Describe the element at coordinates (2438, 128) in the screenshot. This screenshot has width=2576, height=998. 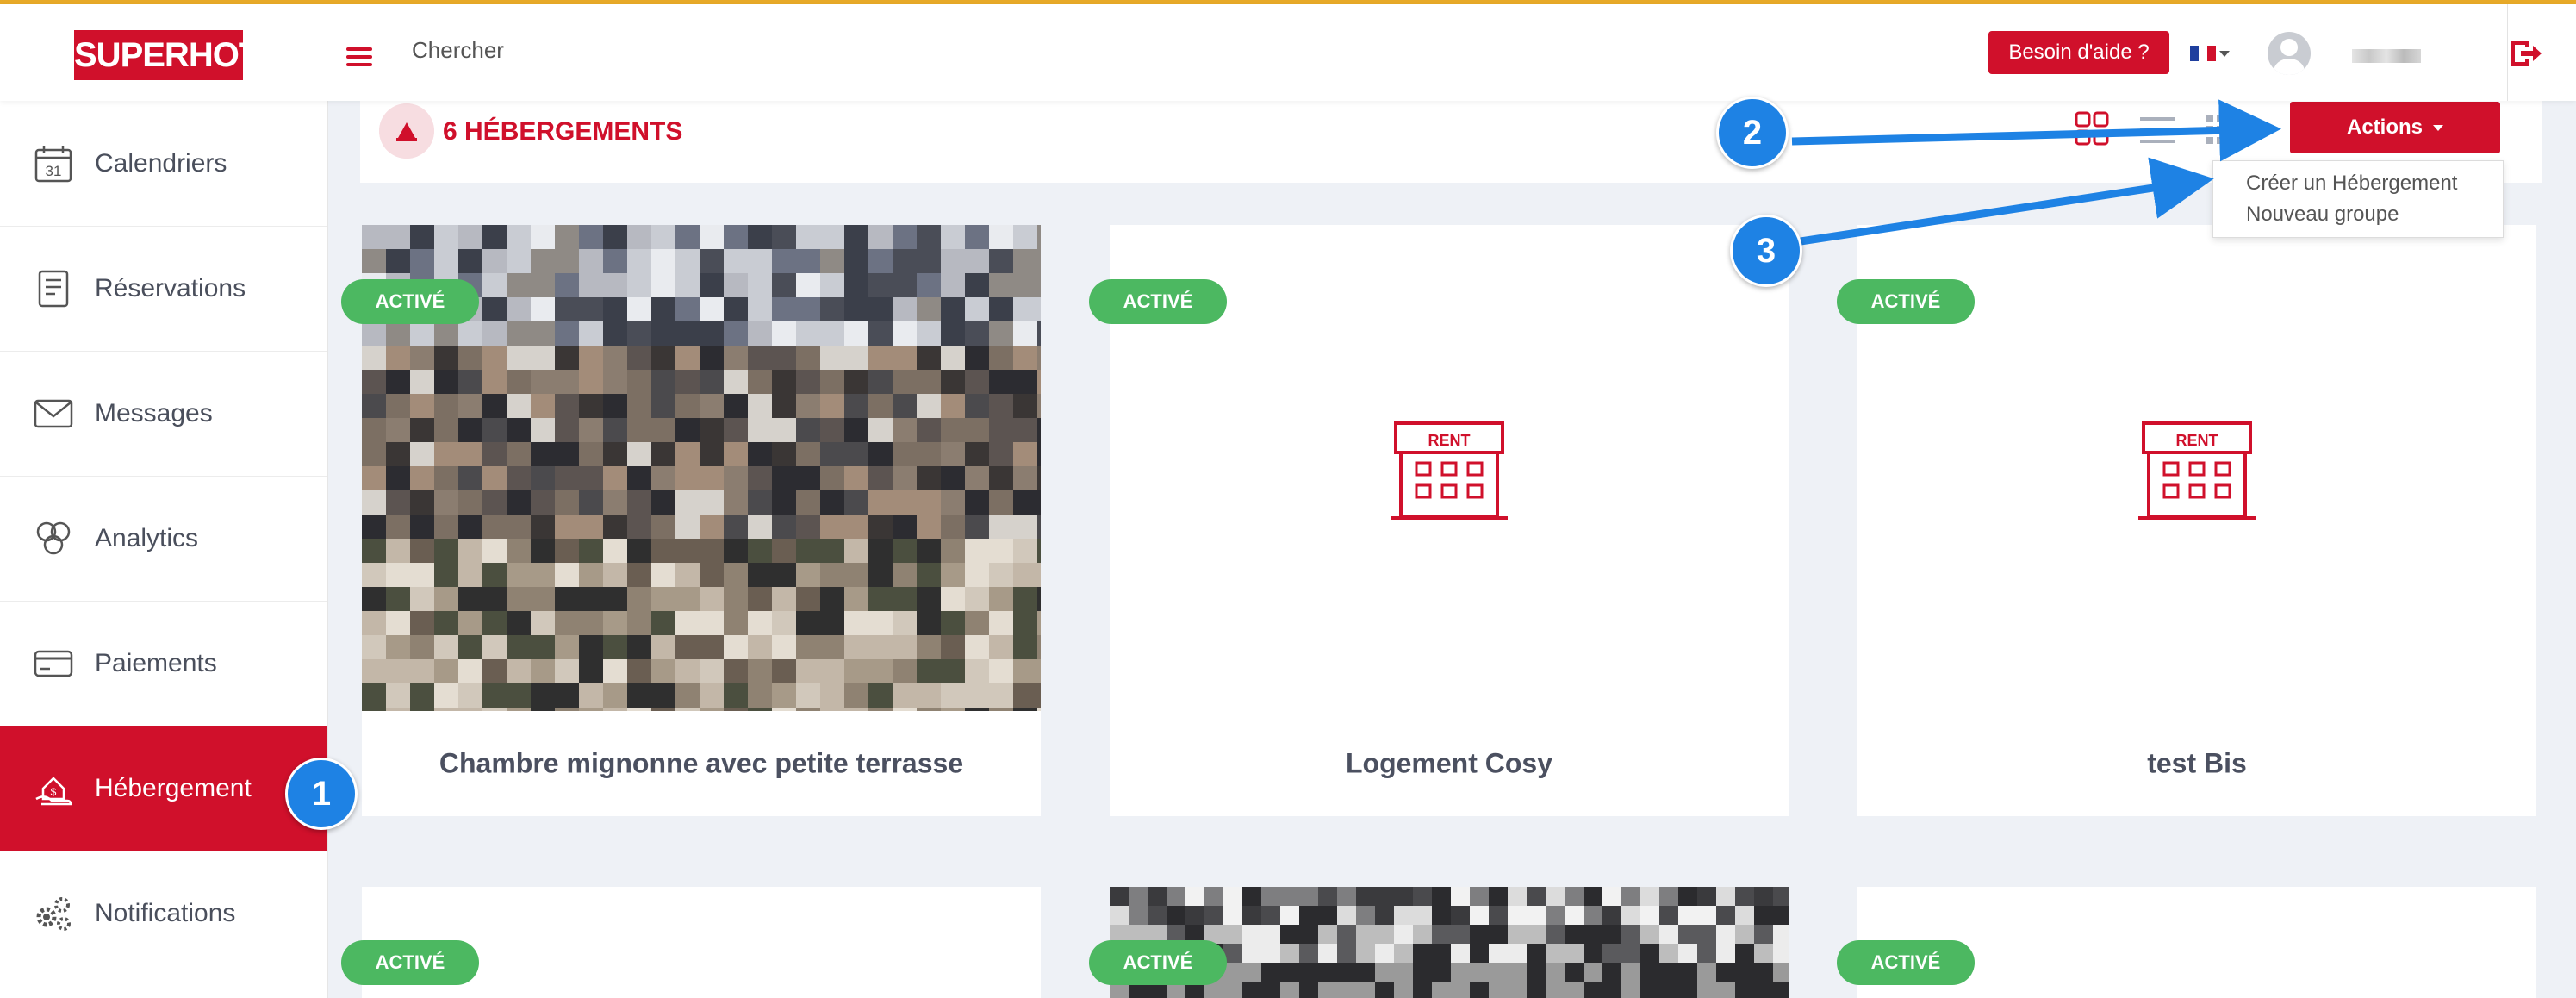
I see `caret-down-icon` at that location.